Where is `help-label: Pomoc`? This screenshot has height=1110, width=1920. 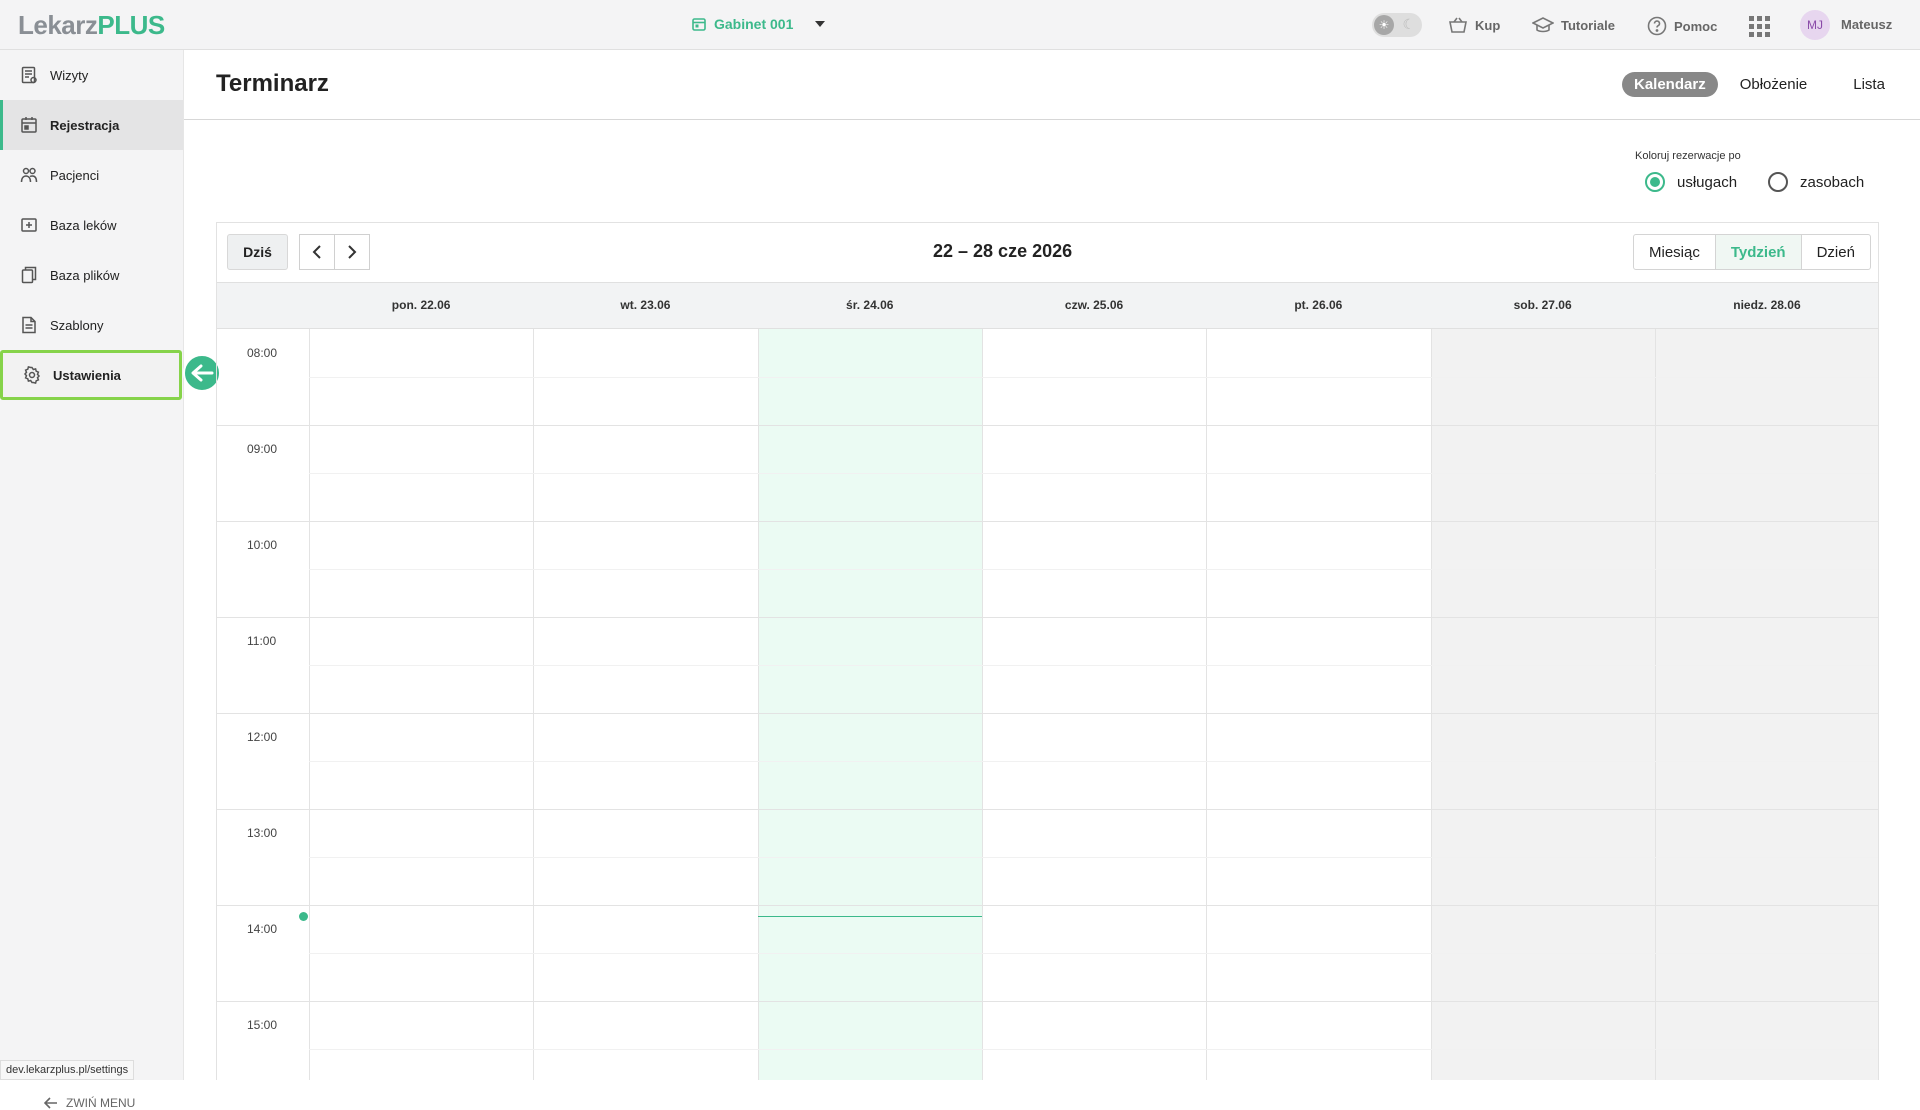
help-label: Pomoc is located at coordinates (1696, 26).